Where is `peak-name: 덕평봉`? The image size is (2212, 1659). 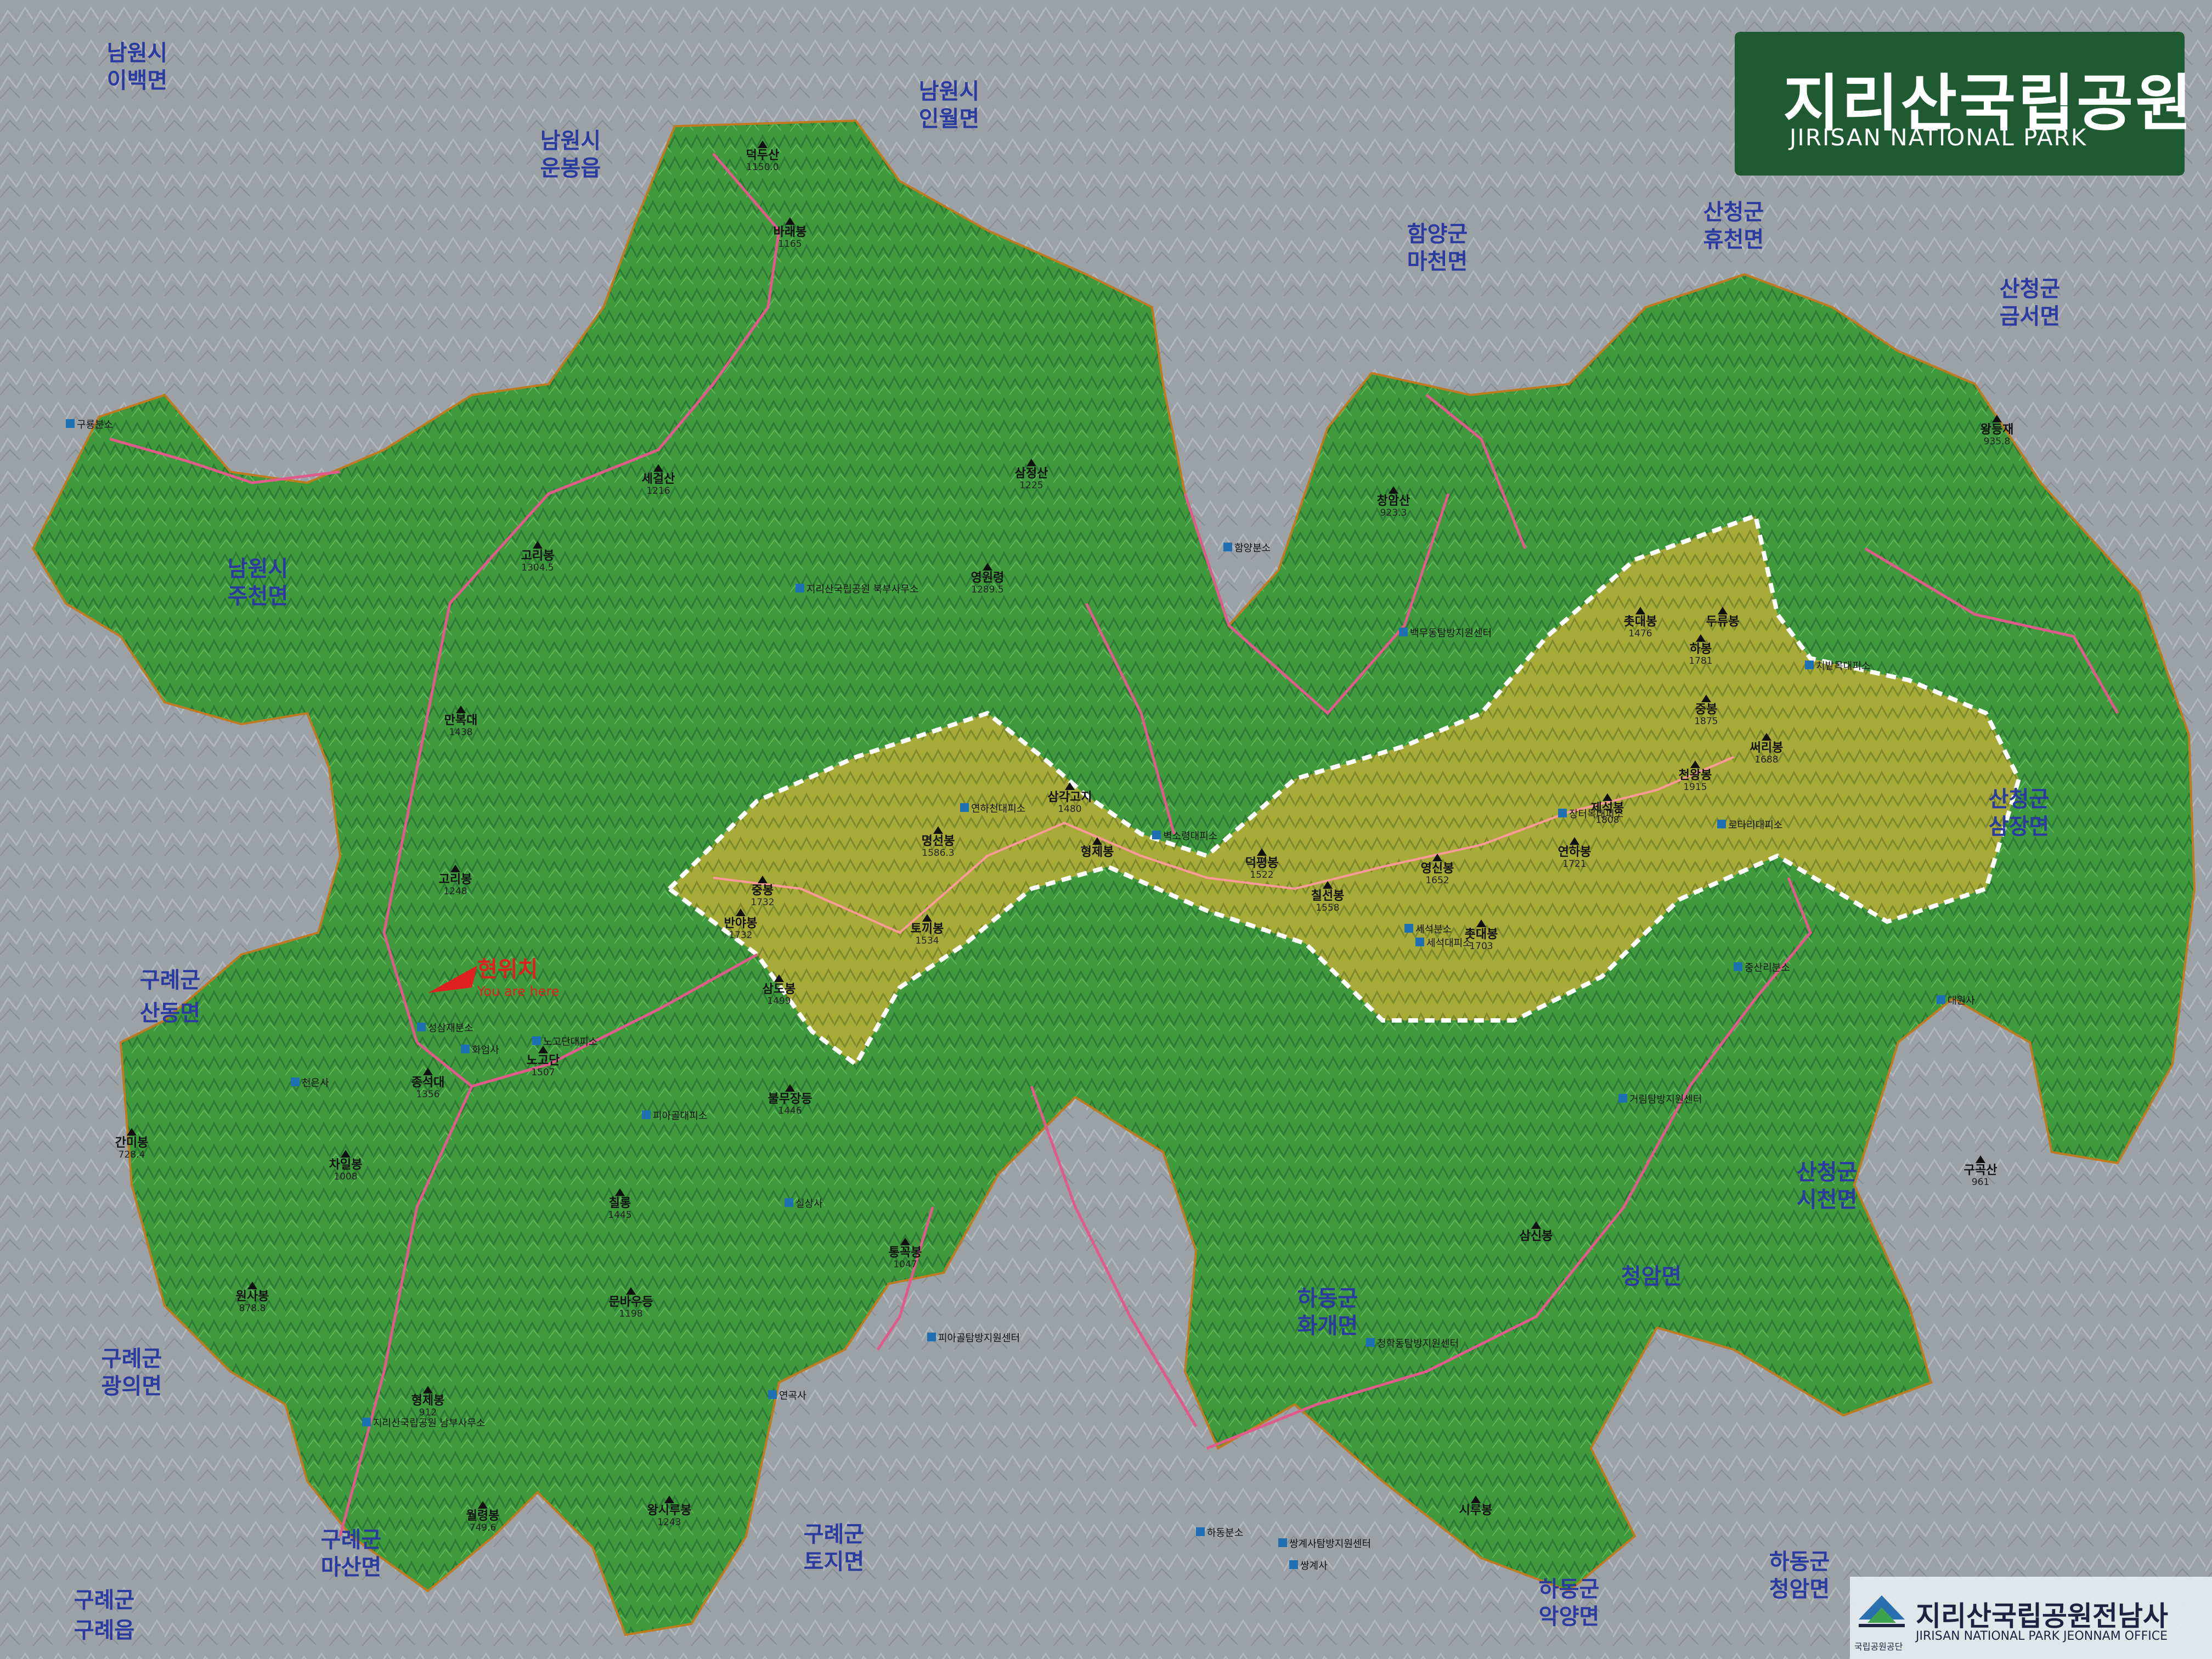
peak-name: 덕평봉 is located at coordinates (1262, 863).